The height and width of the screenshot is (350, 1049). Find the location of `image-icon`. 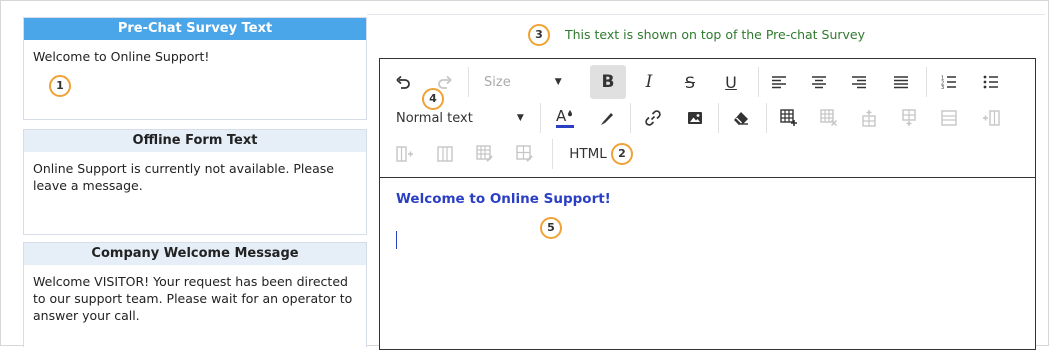

image-icon is located at coordinates (695, 118).